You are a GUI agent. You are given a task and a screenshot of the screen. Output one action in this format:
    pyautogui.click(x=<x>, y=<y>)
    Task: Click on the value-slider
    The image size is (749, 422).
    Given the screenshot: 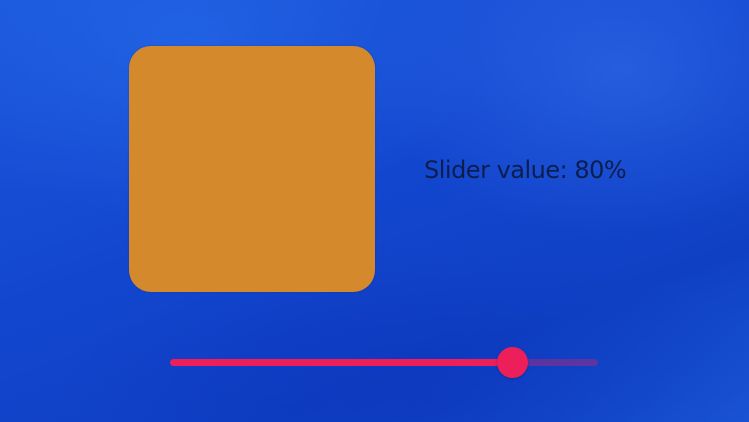 What is the action you would take?
    pyautogui.click(x=384, y=363)
    